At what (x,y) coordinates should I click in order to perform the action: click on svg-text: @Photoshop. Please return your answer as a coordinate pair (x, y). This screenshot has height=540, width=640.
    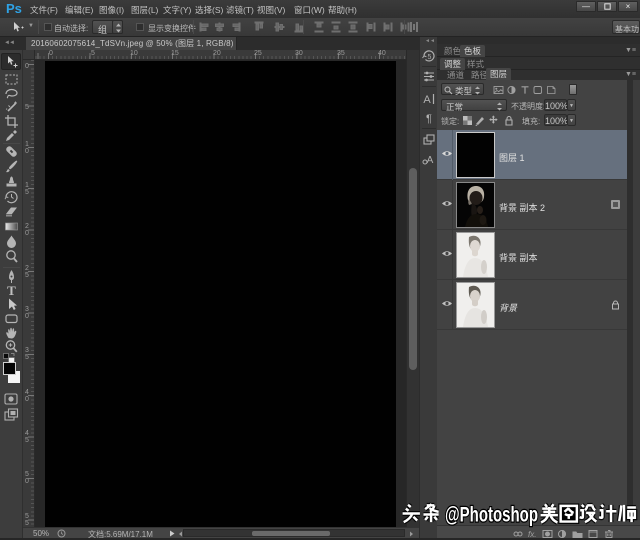
    Looking at the image, I should click on (491, 515).